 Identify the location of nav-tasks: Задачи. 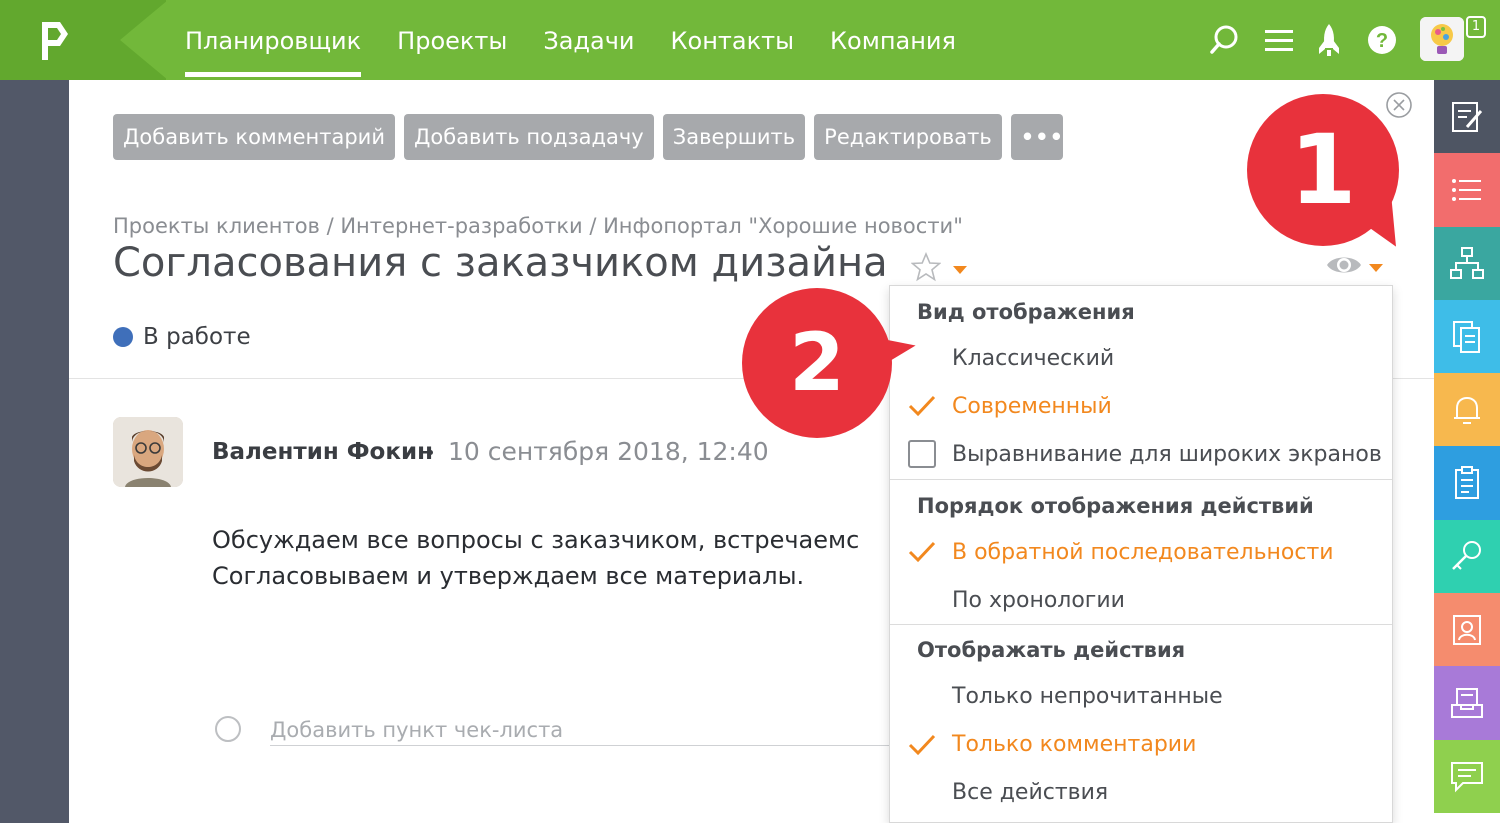
(588, 40).